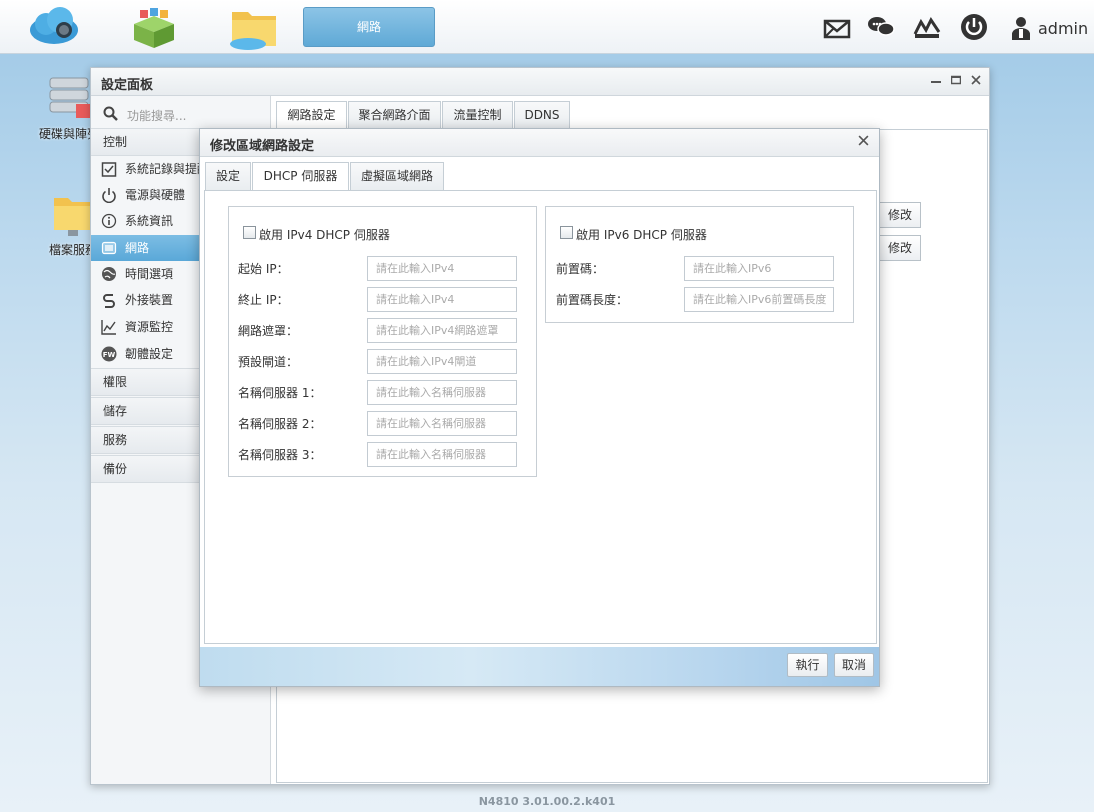 Image resolution: width=1094 pixels, height=812 pixels. What do you see at coordinates (442, 299) in the screenshot?
I see `end-ip-input: 請在此輸入IPv4` at bounding box center [442, 299].